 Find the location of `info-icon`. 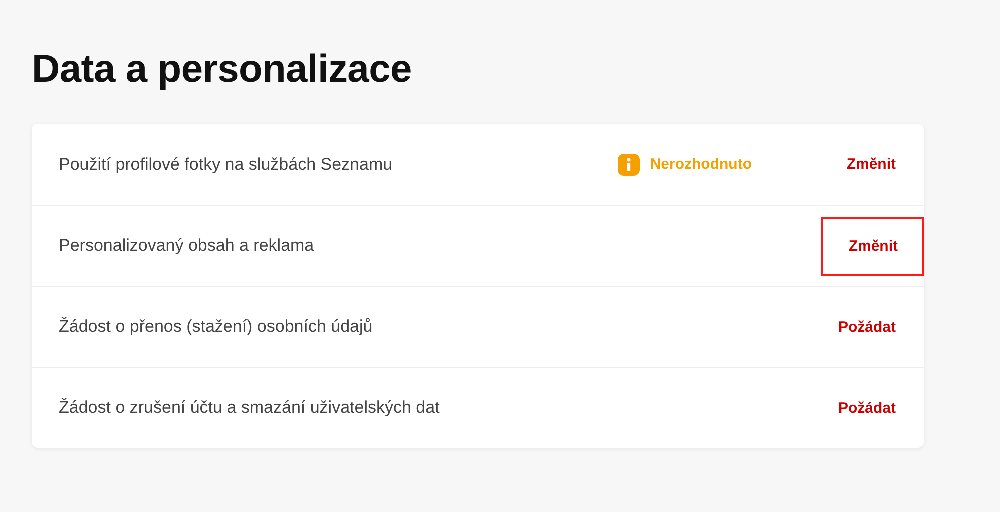

info-icon is located at coordinates (629, 165).